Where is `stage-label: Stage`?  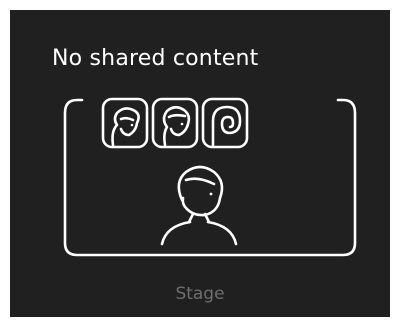
stage-label: Stage is located at coordinates (200, 294).